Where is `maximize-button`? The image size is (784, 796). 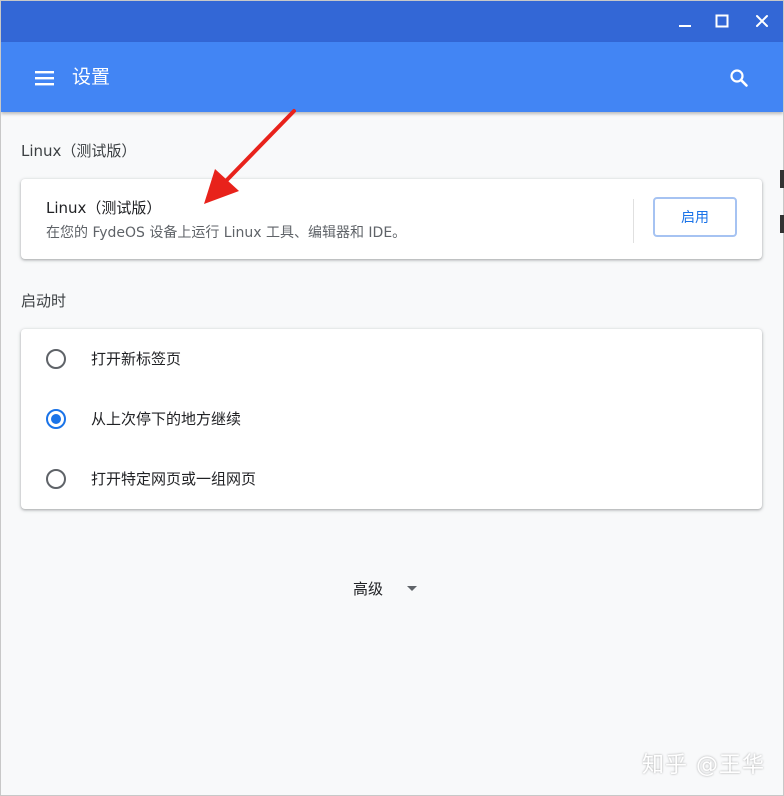 maximize-button is located at coordinates (722, 21).